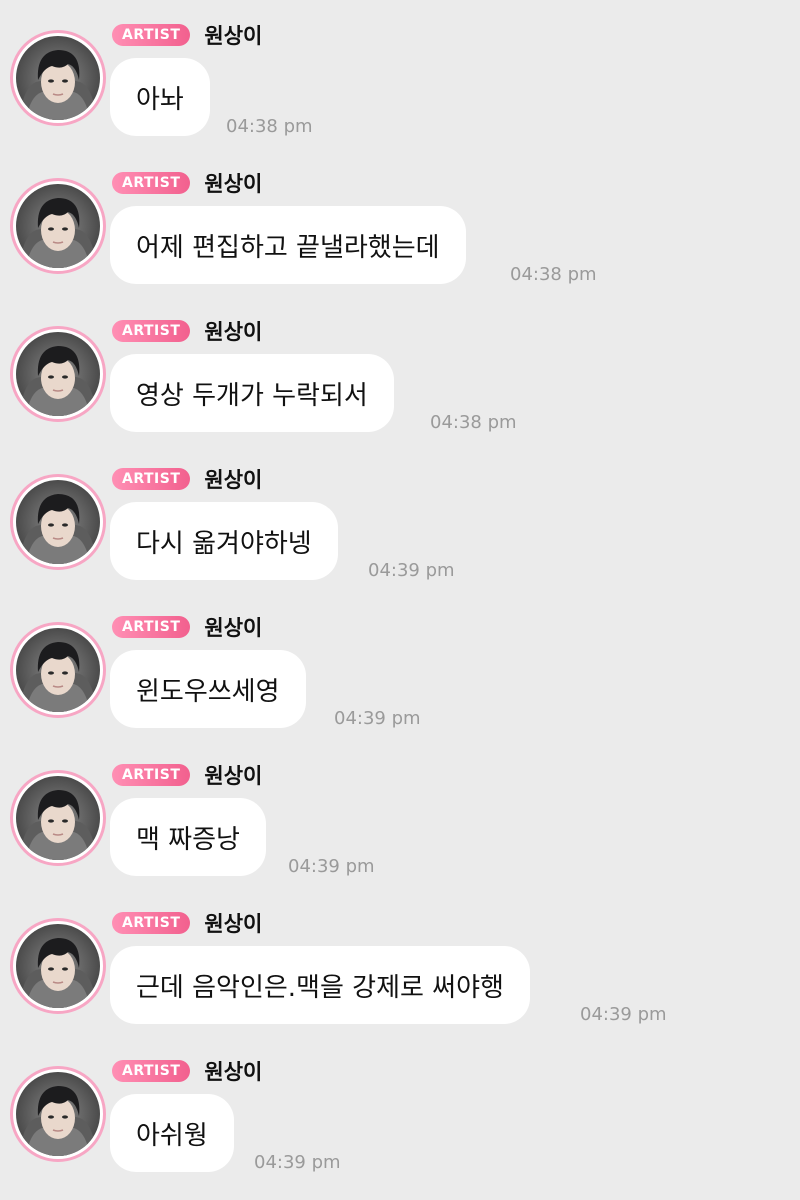  Describe the element at coordinates (252, 393) in the screenshot. I see `message-bubble: 영상 두개가 누락되서` at that location.